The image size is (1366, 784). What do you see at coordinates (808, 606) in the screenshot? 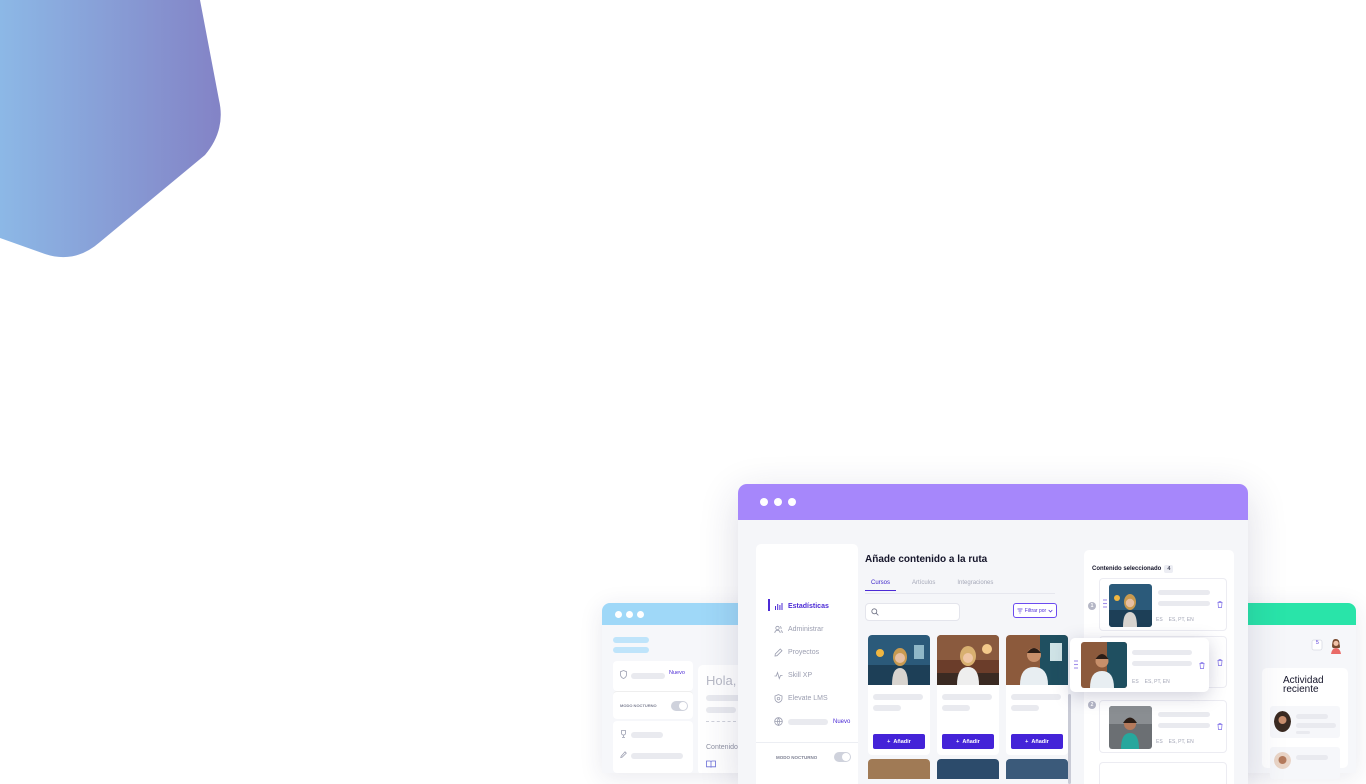
I see `sidebar-item-label: Estadísticas` at bounding box center [808, 606].